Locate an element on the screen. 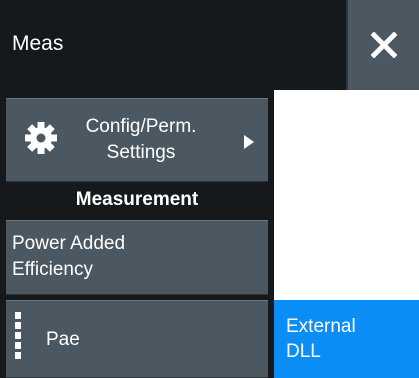 The image size is (419, 378). softkey-dots-icon is located at coordinates (18, 335).